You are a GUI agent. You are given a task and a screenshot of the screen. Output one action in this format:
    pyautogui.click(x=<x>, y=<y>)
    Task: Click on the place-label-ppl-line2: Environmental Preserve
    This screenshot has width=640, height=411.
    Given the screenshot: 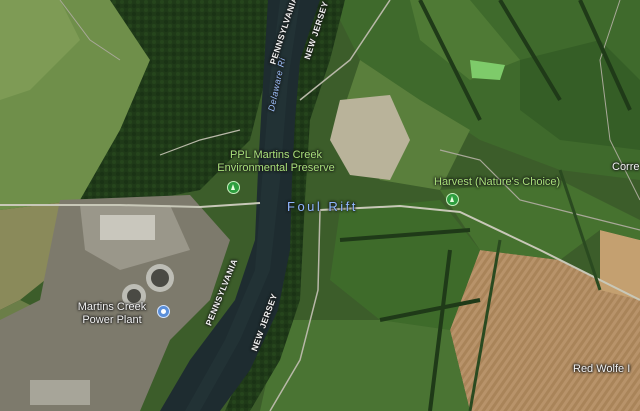 What is the action you would take?
    pyautogui.click(x=276, y=168)
    